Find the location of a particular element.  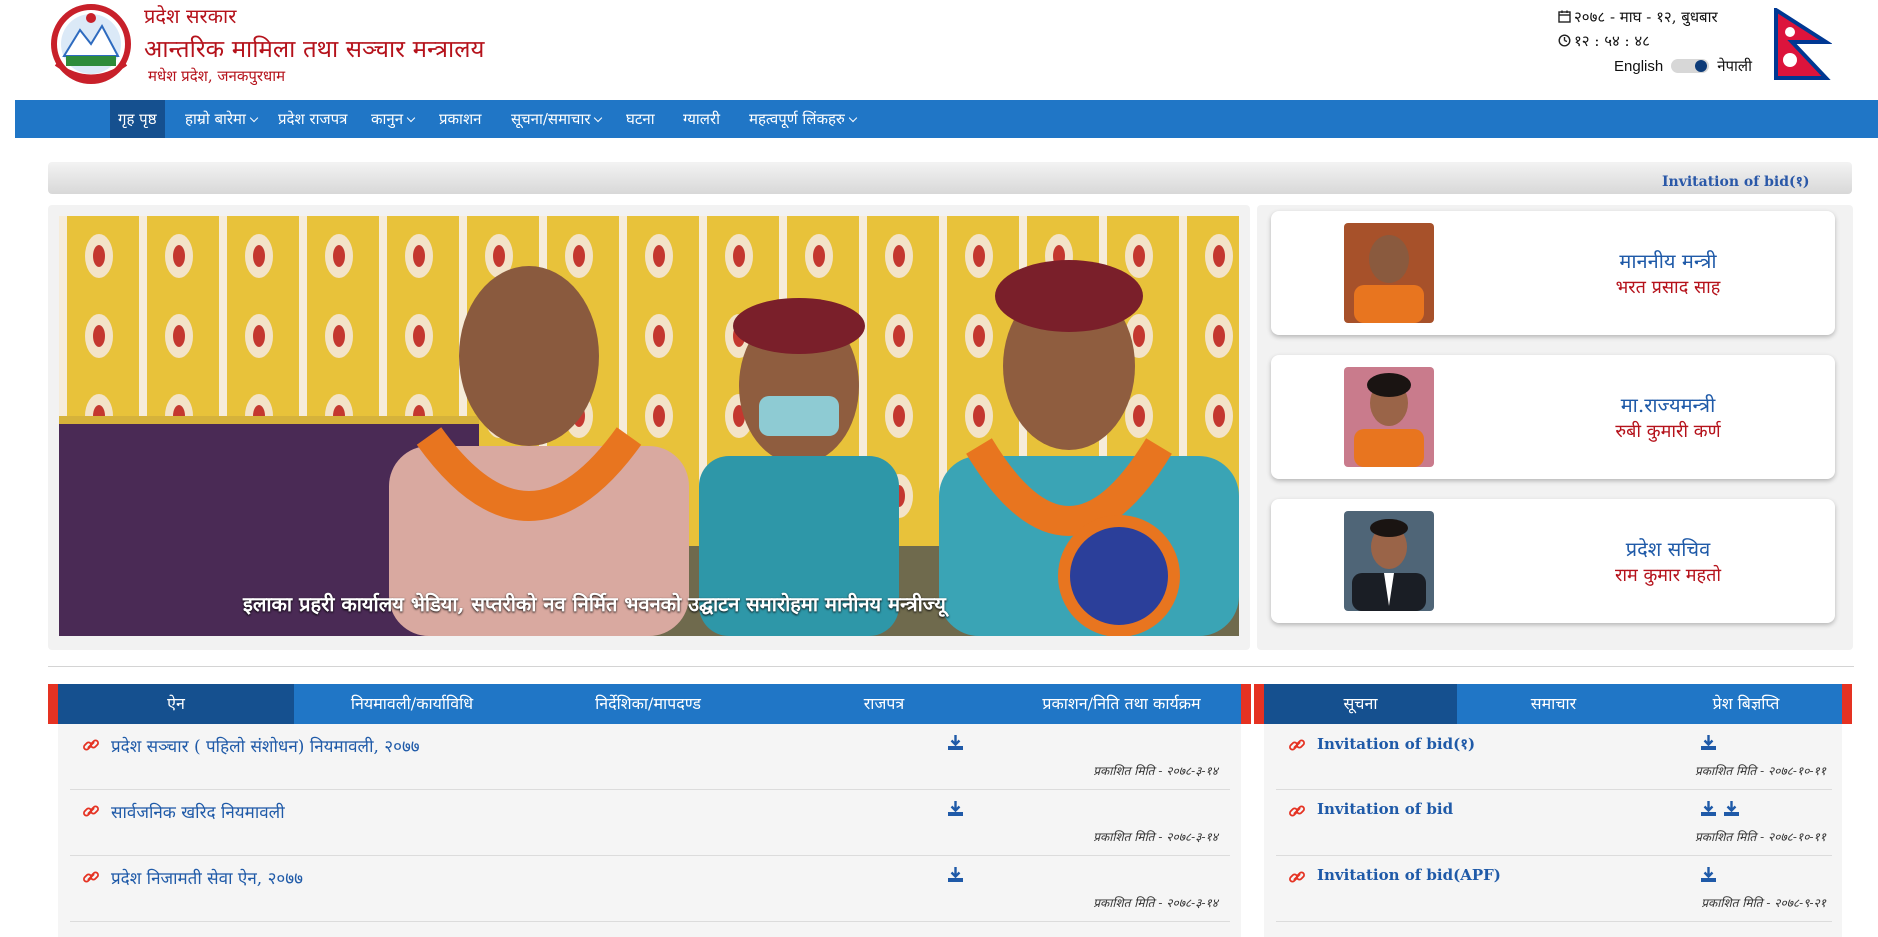

official-card-state-minister: मा.राज्यमन्त्री रुबी कुमारी कर्ण is located at coordinates (1553, 417).